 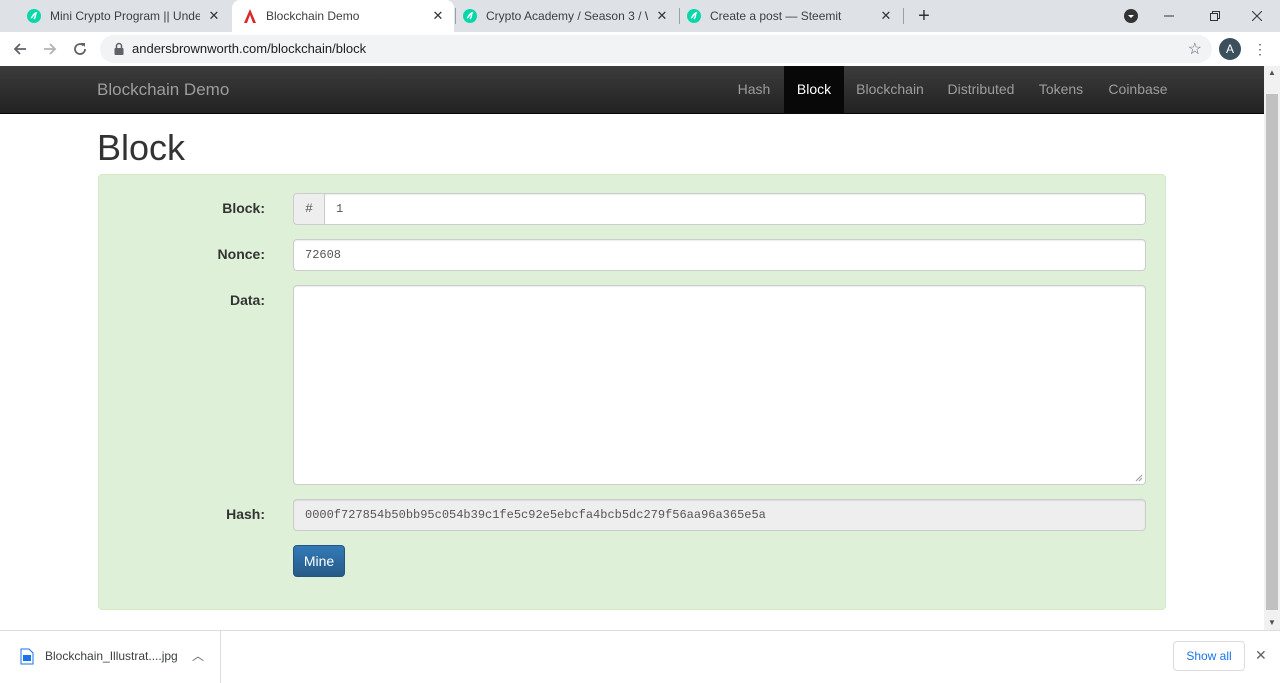 I want to click on site-brand: Blockchain Demo, so click(x=163, y=90).